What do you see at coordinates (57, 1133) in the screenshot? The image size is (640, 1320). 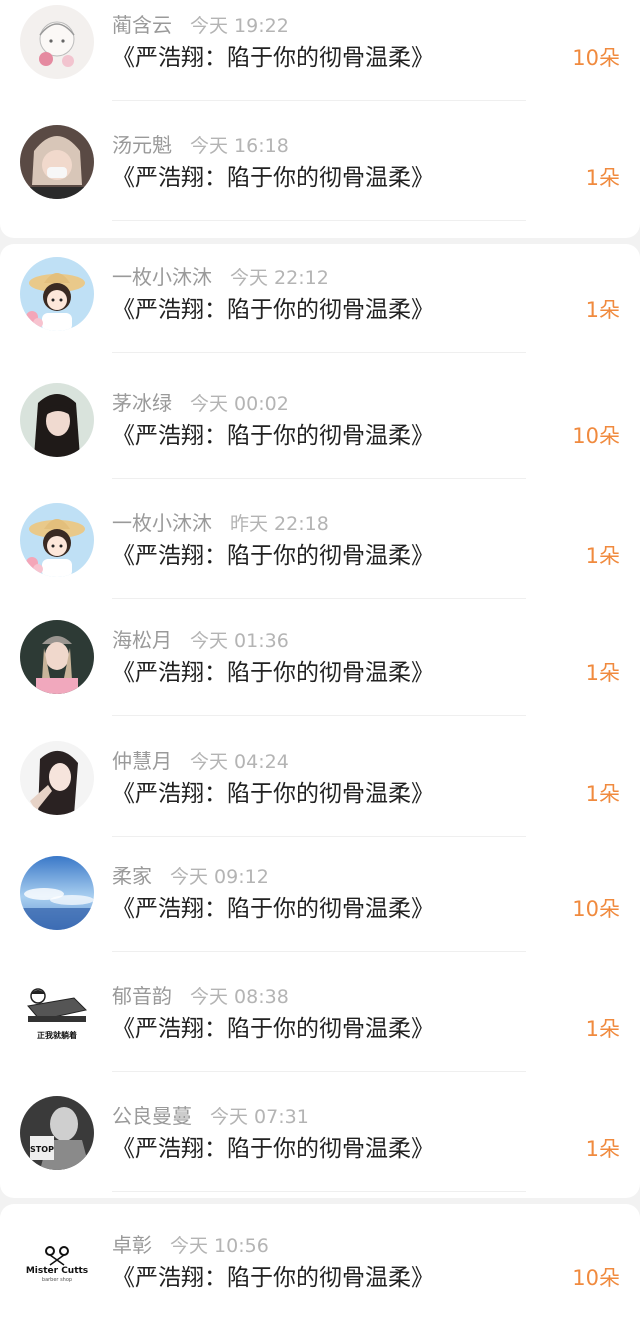 I see `bw-stop-sign-avatar-icon: STOP` at bounding box center [57, 1133].